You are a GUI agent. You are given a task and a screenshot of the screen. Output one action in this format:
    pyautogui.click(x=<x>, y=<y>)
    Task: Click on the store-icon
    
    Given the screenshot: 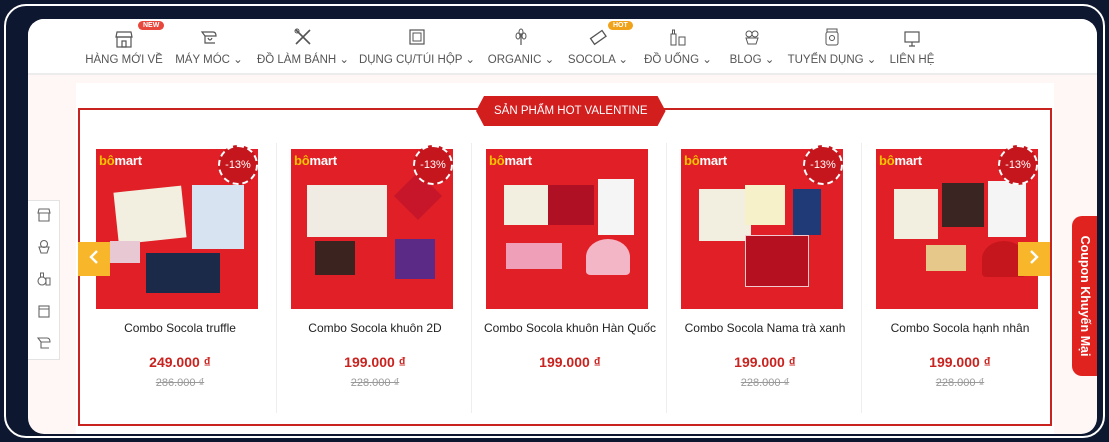 What is the action you would take?
    pyautogui.click(x=44, y=217)
    